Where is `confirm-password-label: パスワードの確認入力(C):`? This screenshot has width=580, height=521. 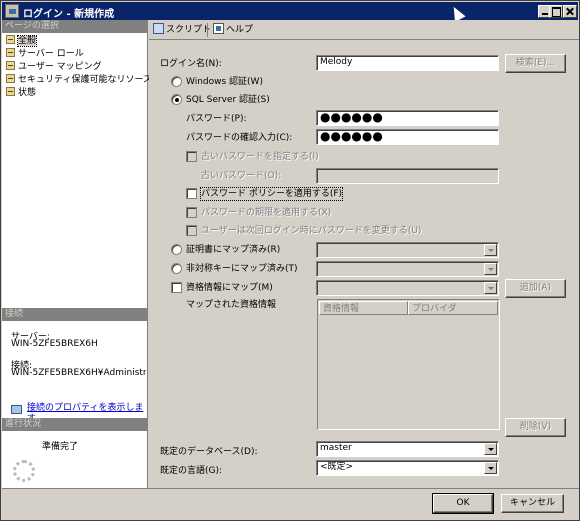 confirm-password-label: パスワードの確認入力(C): is located at coordinates (239, 138).